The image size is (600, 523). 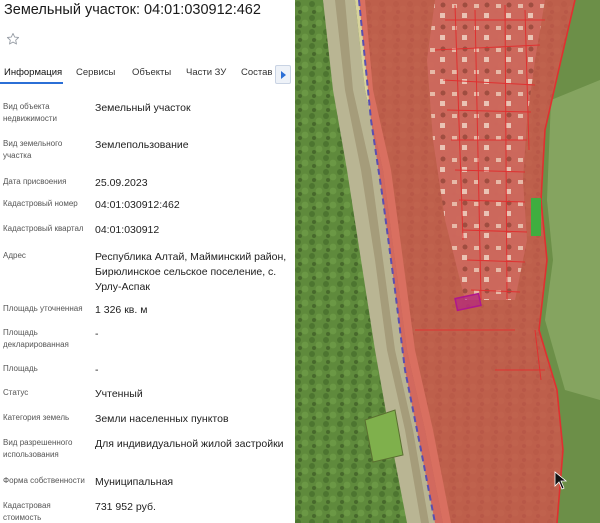 I want to click on field-value: 1 326 кв. м, so click(x=121, y=310).